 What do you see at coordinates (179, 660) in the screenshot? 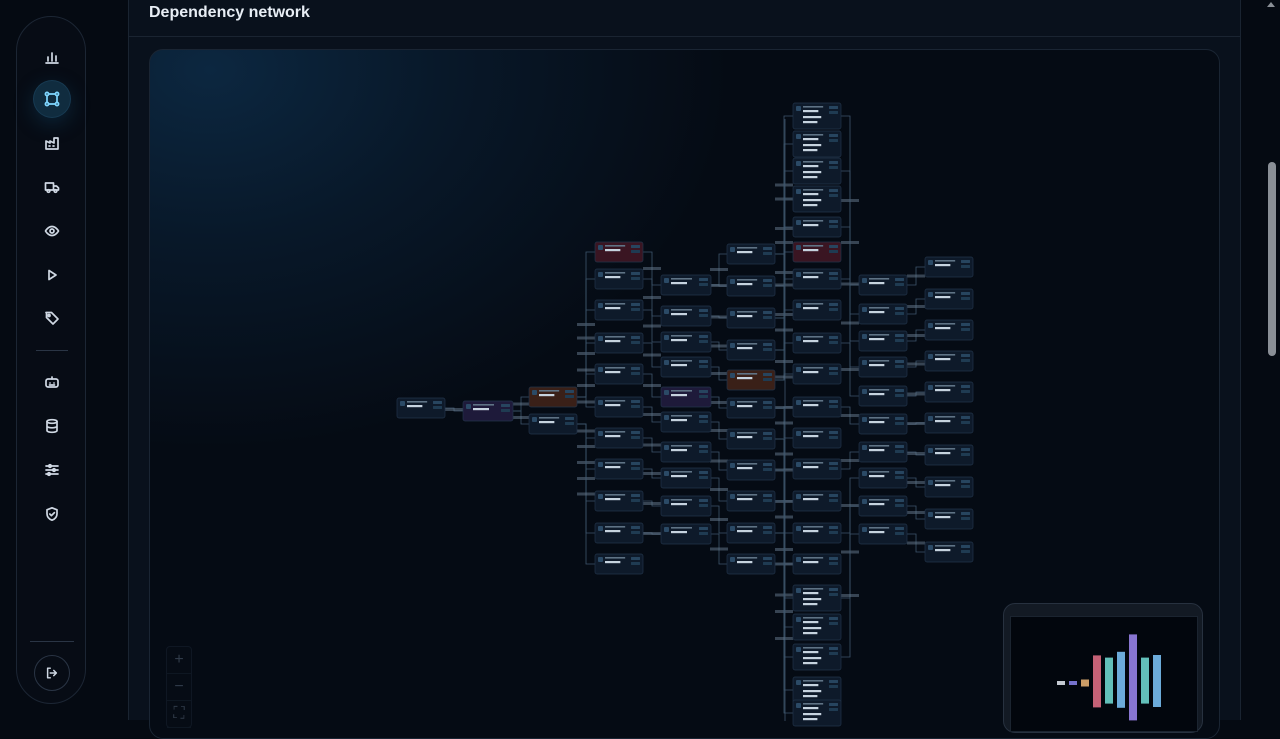
I see `zoom-in-button: +` at bounding box center [179, 660].